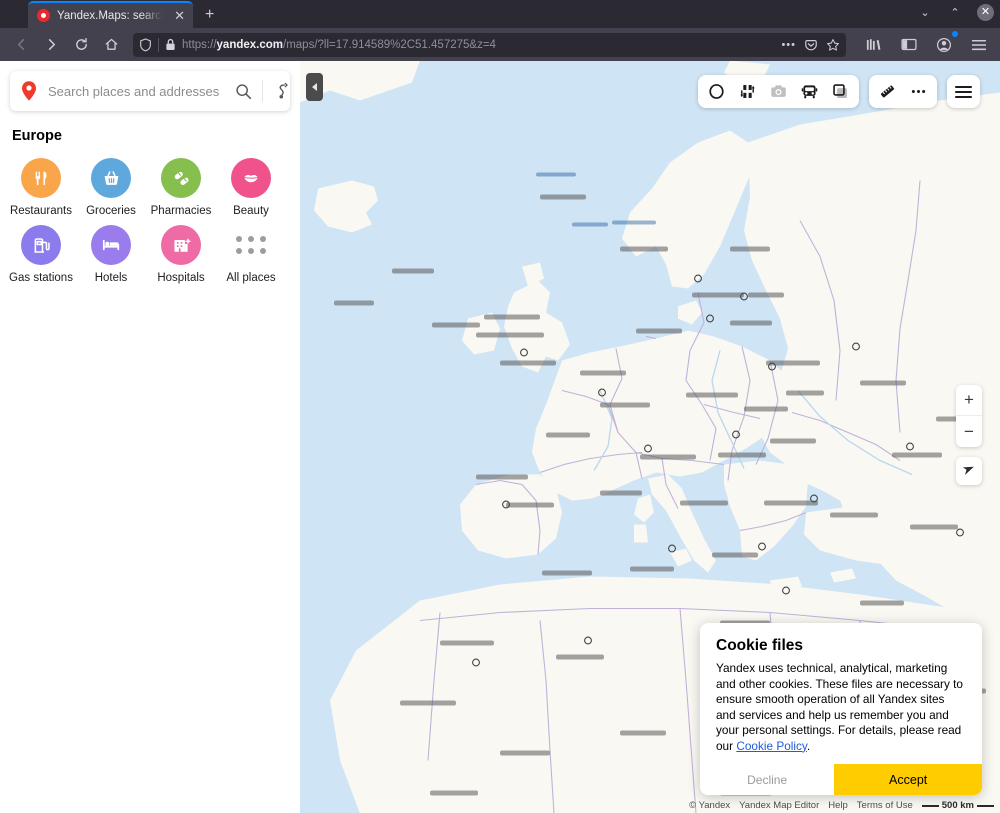 The width and height of the screenshot is (1000, 813). What do you see at coordinates (243, 91) in the screenshot?
I see `search-icon` at bounding box center [243, 91].